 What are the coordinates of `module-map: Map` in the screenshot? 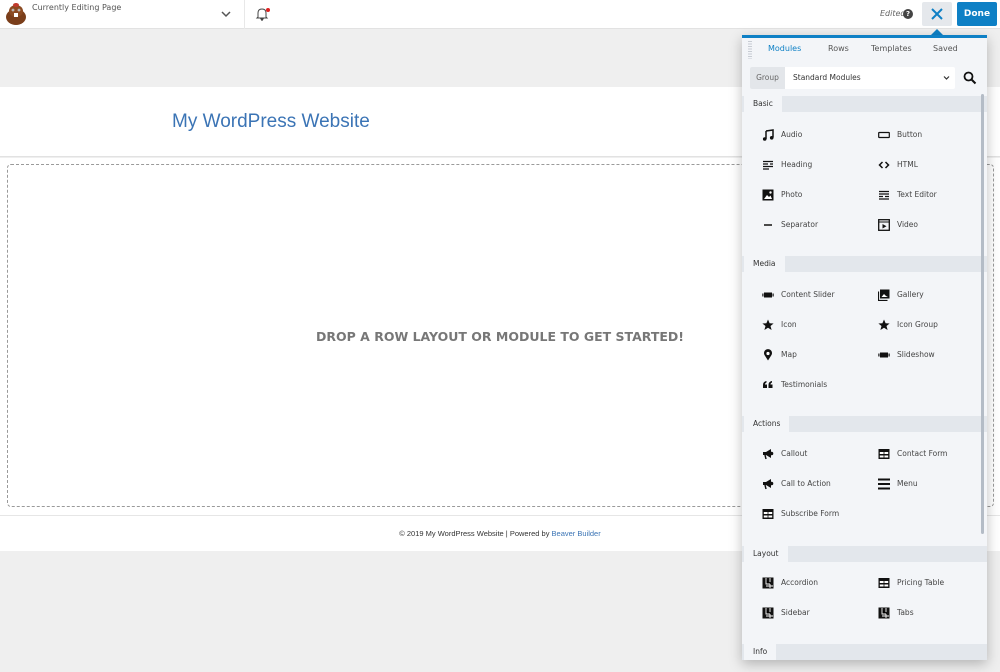 It's located at (817, 355).